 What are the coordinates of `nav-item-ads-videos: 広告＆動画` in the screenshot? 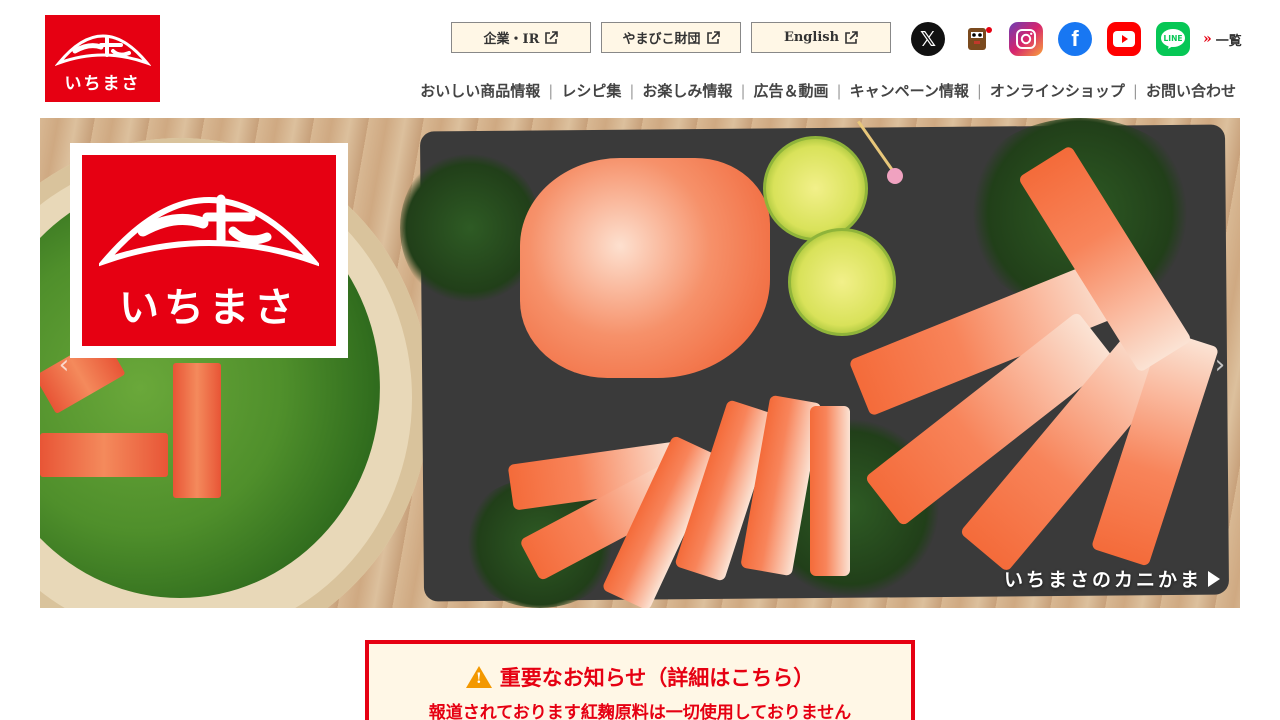 It's located at (791, 90).